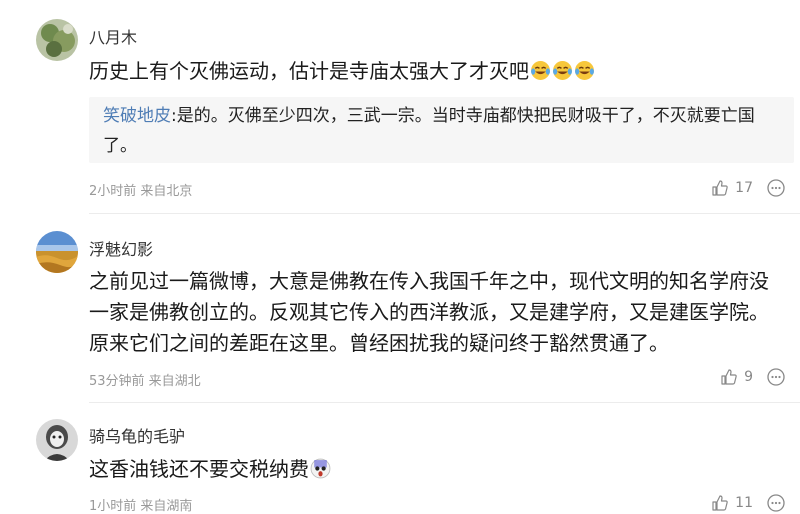 The image size is (800, 514). What do you see at coordinates (145, 381) in the screenshot?
I see `comment-meta: 53分钟前 来自湖北` at bounding box center [145, 381].